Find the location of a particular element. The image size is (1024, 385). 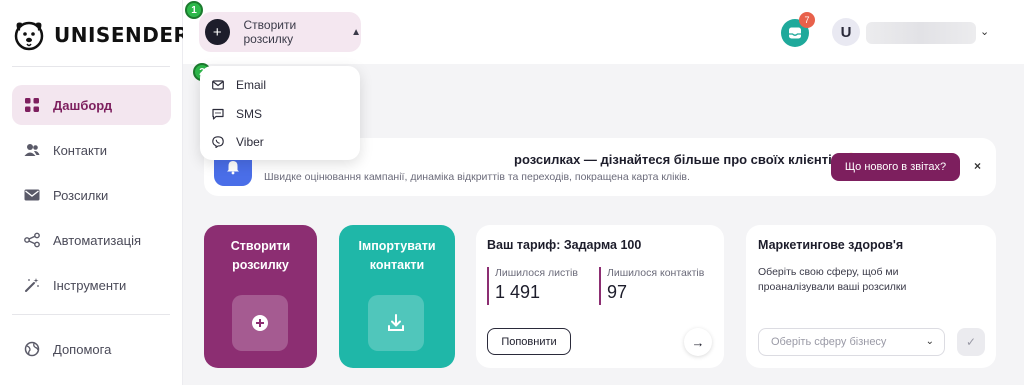

contacts-left-stat: Лишилося контактів 97 is located at coordinates (651, 286).